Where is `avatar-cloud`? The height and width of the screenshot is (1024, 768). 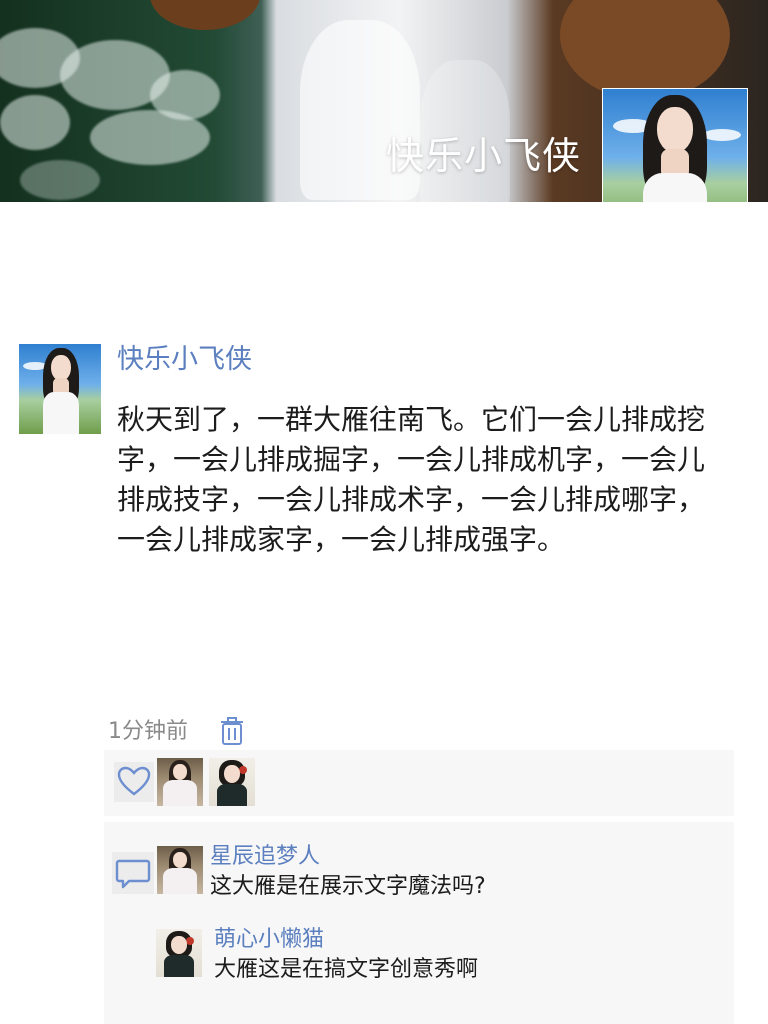
avatar-cloud is located at coordinates (722, 135).